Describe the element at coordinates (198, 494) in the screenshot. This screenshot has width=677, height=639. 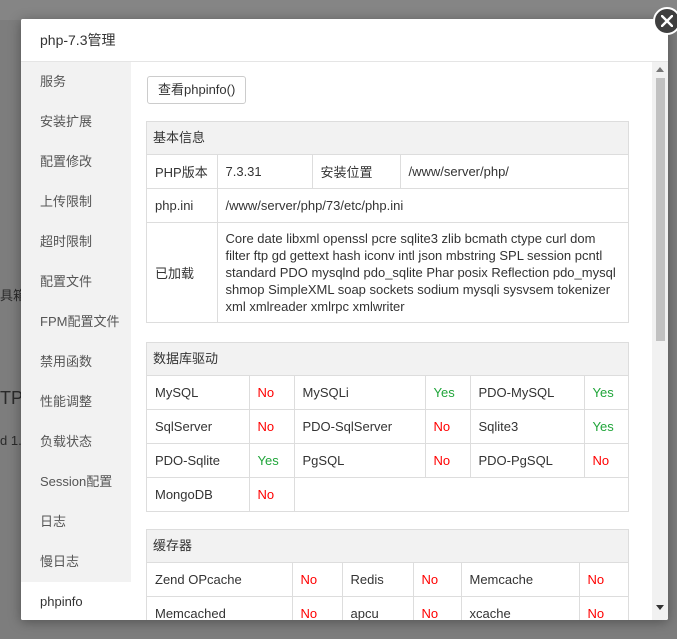
I see `driver-name: MongoDB` at that location.